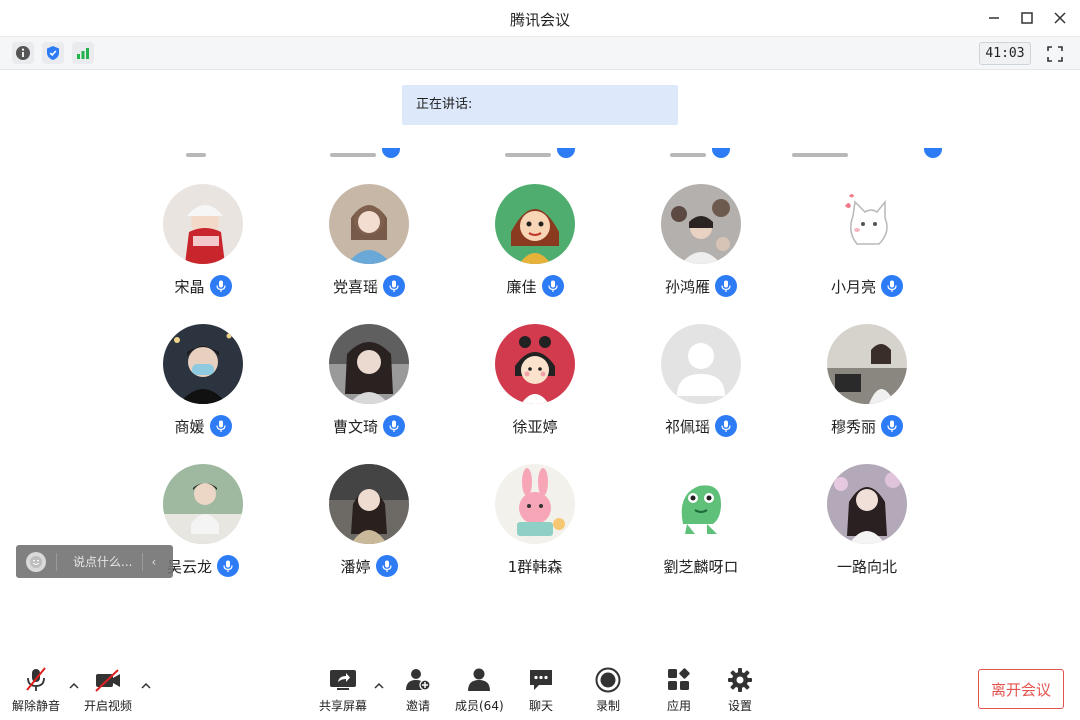 Image resolution: width=1080 pixels, height=720 pixels. I want to click on invite-button: 邀请, so click(418, 690).